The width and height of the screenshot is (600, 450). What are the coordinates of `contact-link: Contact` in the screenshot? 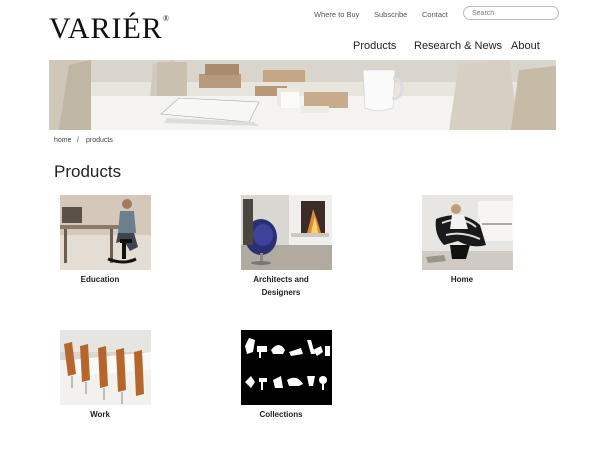 It's located at (435, 14).